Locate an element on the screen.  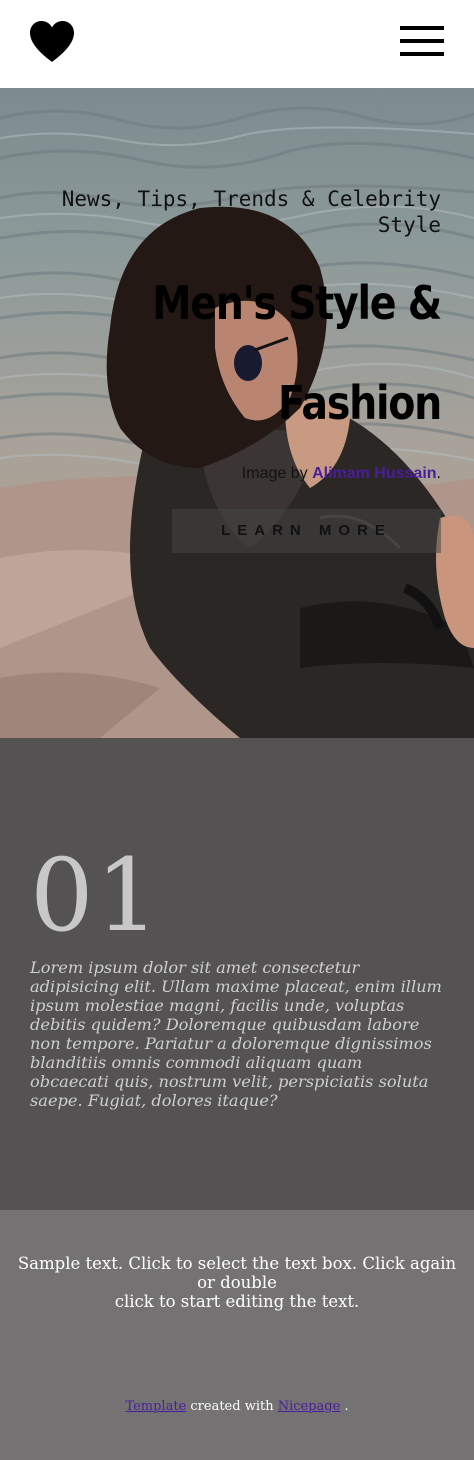
image-credit-suffix: . is located at coordinates (438, 473).